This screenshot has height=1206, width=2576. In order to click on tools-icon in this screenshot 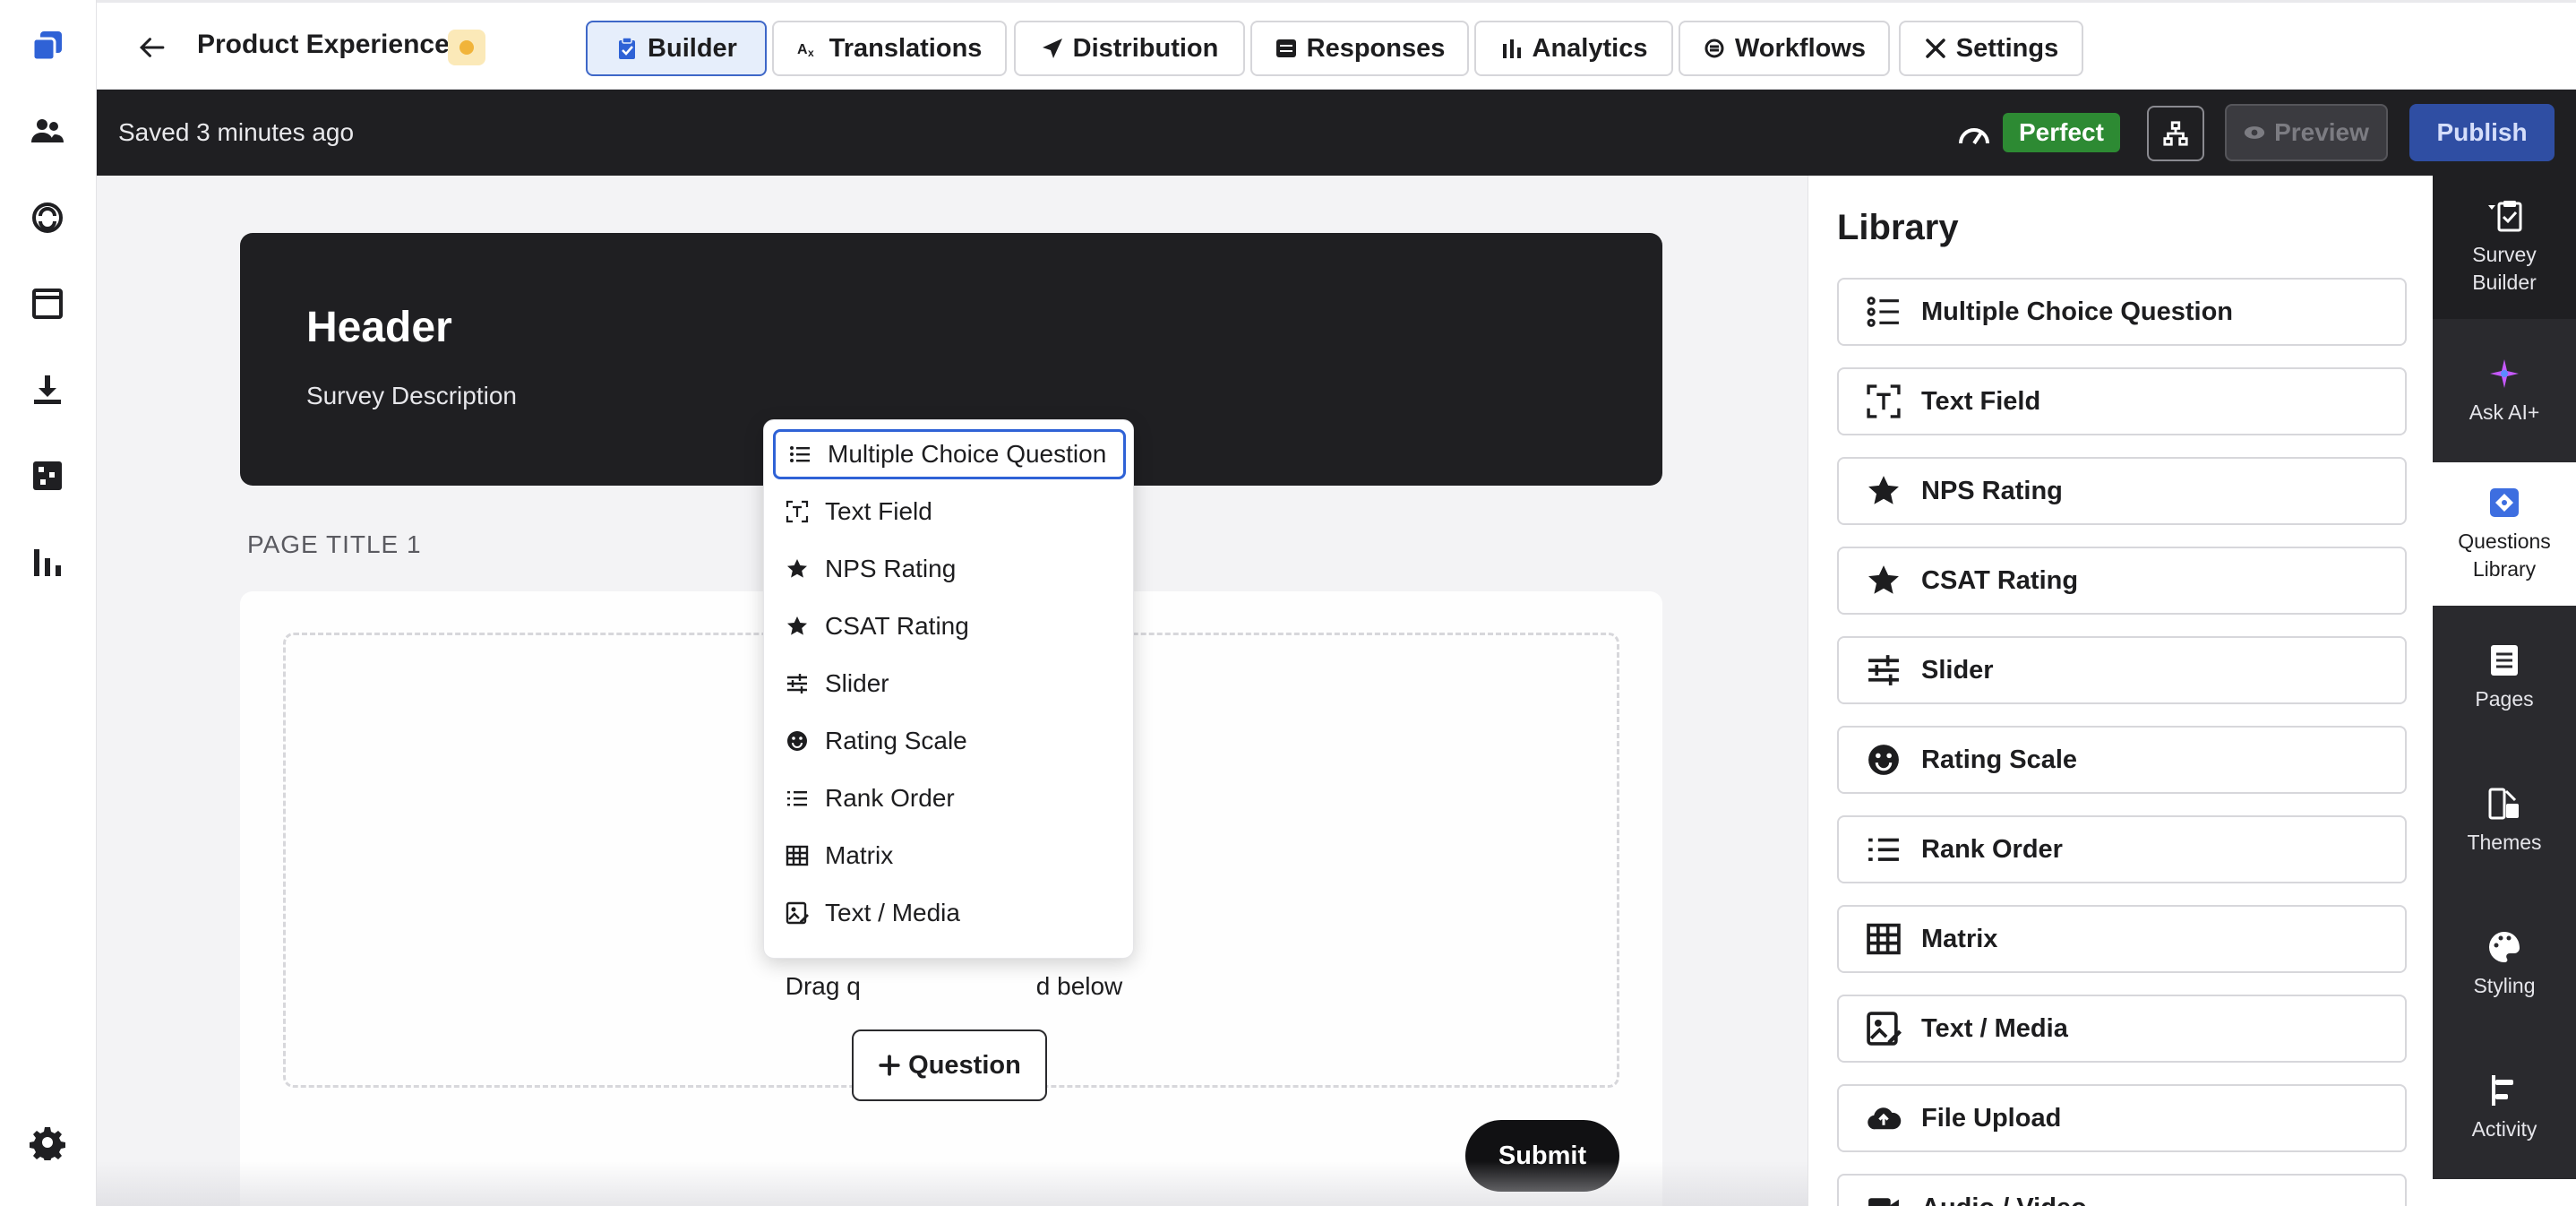, I will do `click(1935, 48)`.